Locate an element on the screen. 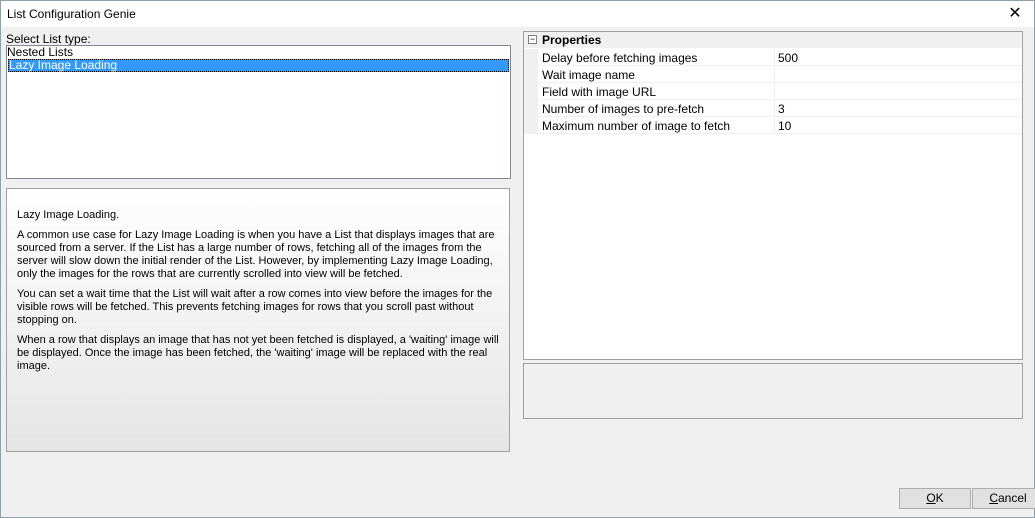 The width and height of the screenshot is (1035, 518). close-icon: ✕ is located at coordinates (1015, 14).